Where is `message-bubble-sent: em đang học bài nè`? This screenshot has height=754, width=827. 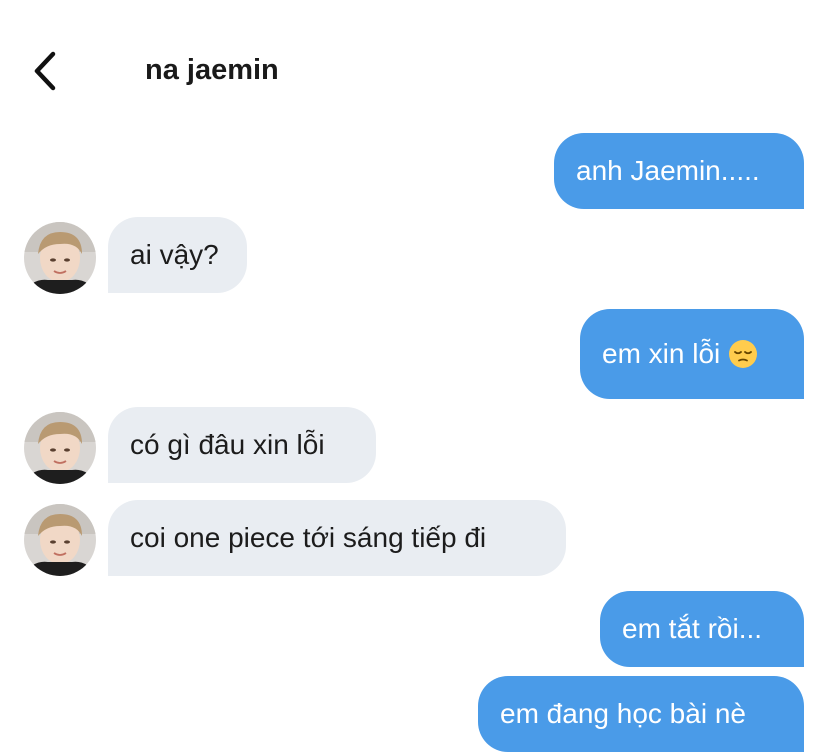
message-bubble-sent: em đang học bài nè is located at coordinates (641, 714).